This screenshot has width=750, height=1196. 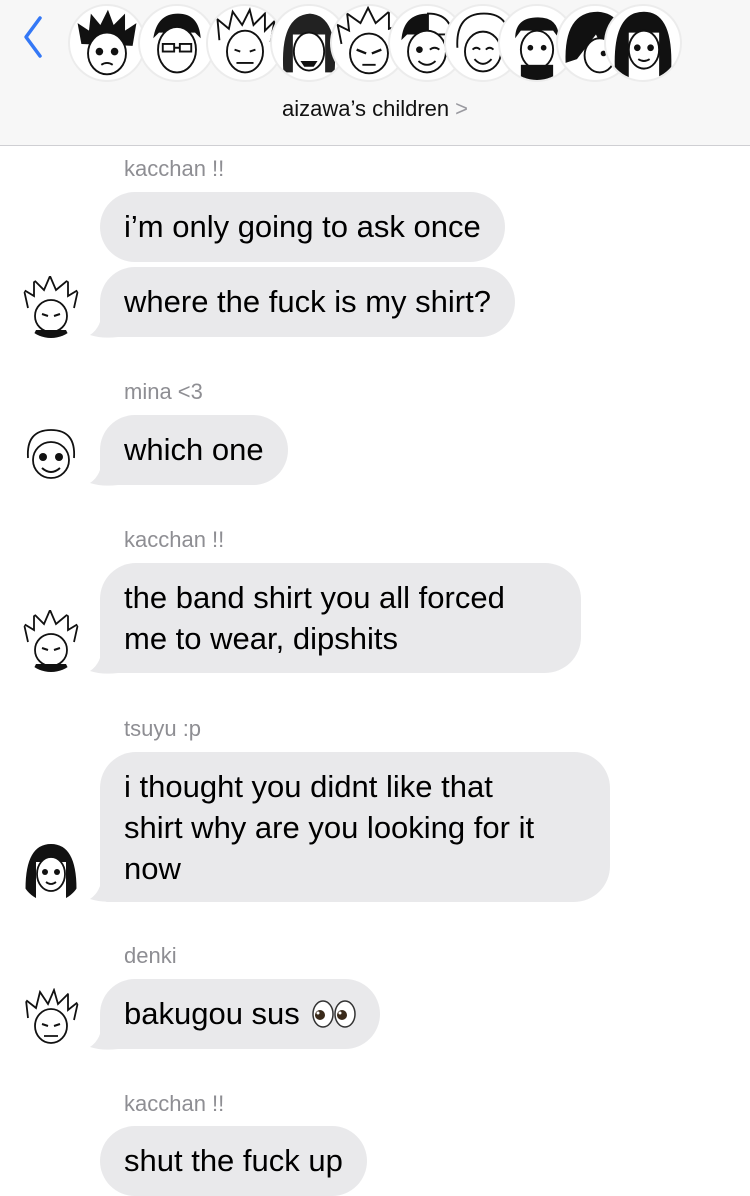 What do you see at coordinates (329, 827) in the screenshot?
I see `message-text-line: shirt why are you looking for it` at bounding box center [329, 827].